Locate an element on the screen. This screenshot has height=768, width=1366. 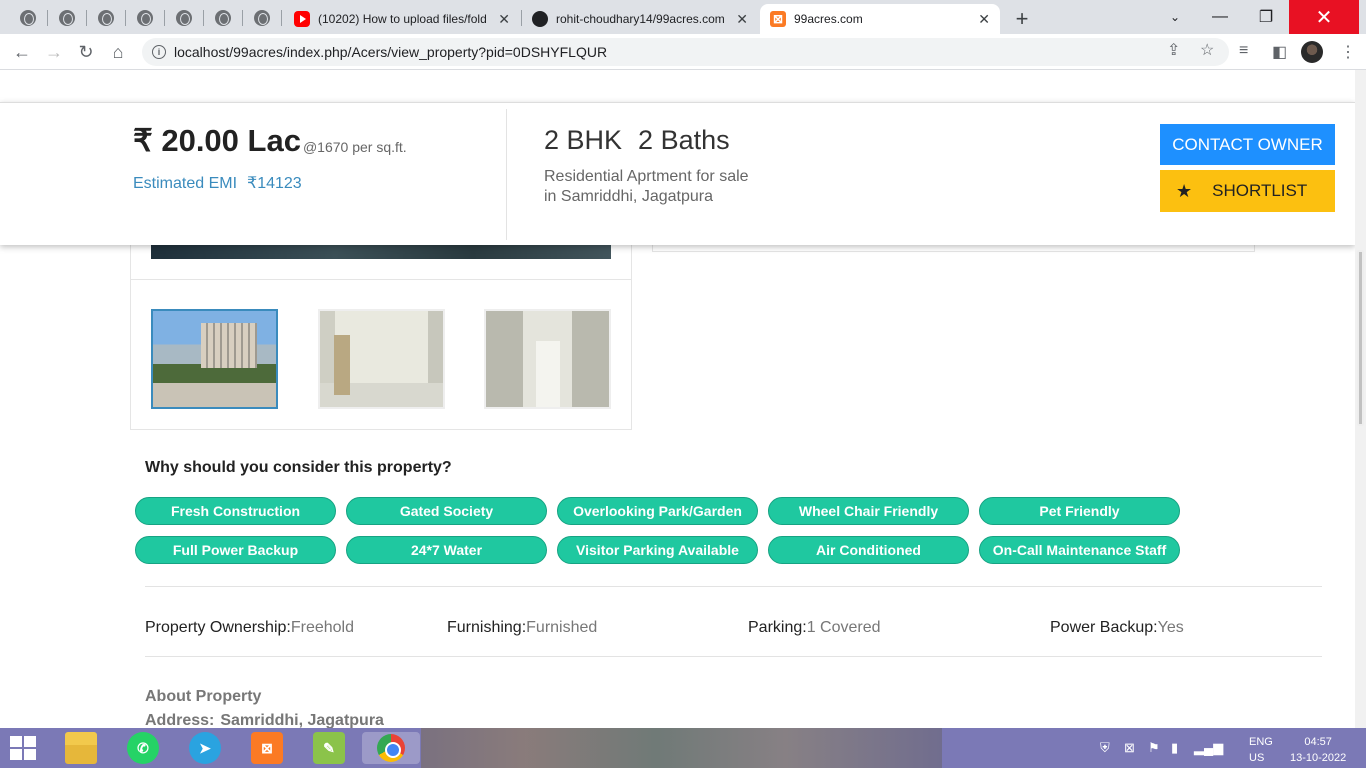
feature-pill: Fresh Construction is located at coordinates (235, 511).